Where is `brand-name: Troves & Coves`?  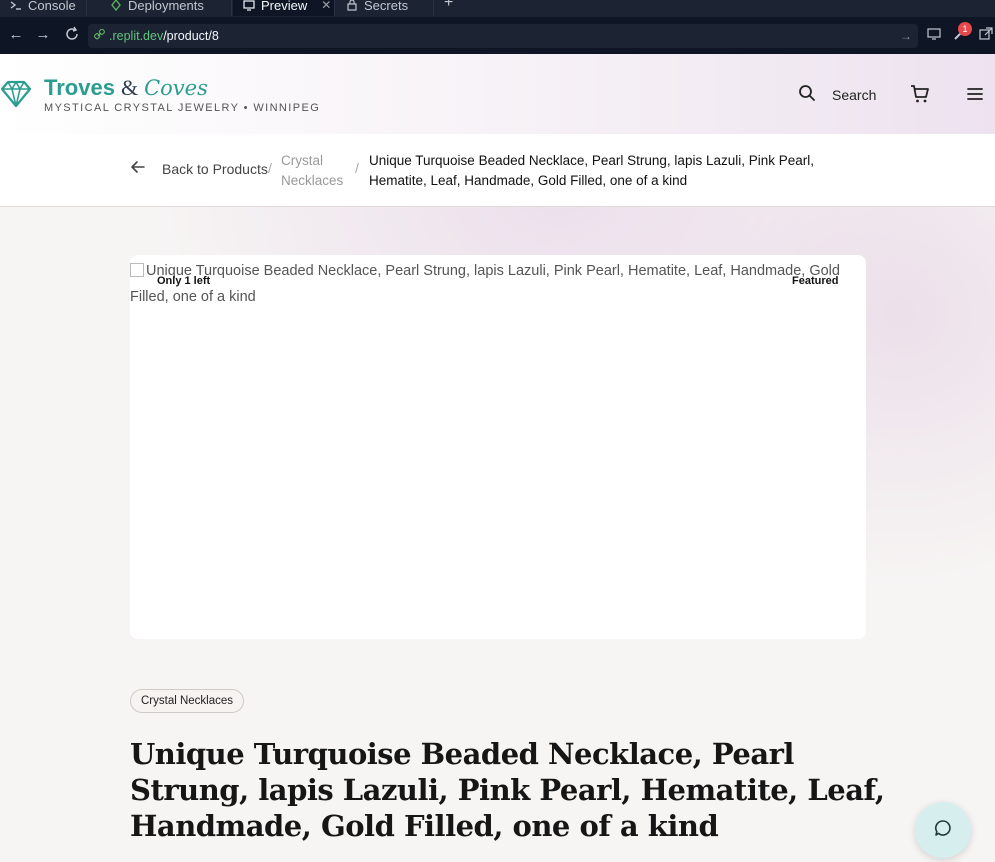
brand-name: Troves & Coves is located at coordinates (126, 88).